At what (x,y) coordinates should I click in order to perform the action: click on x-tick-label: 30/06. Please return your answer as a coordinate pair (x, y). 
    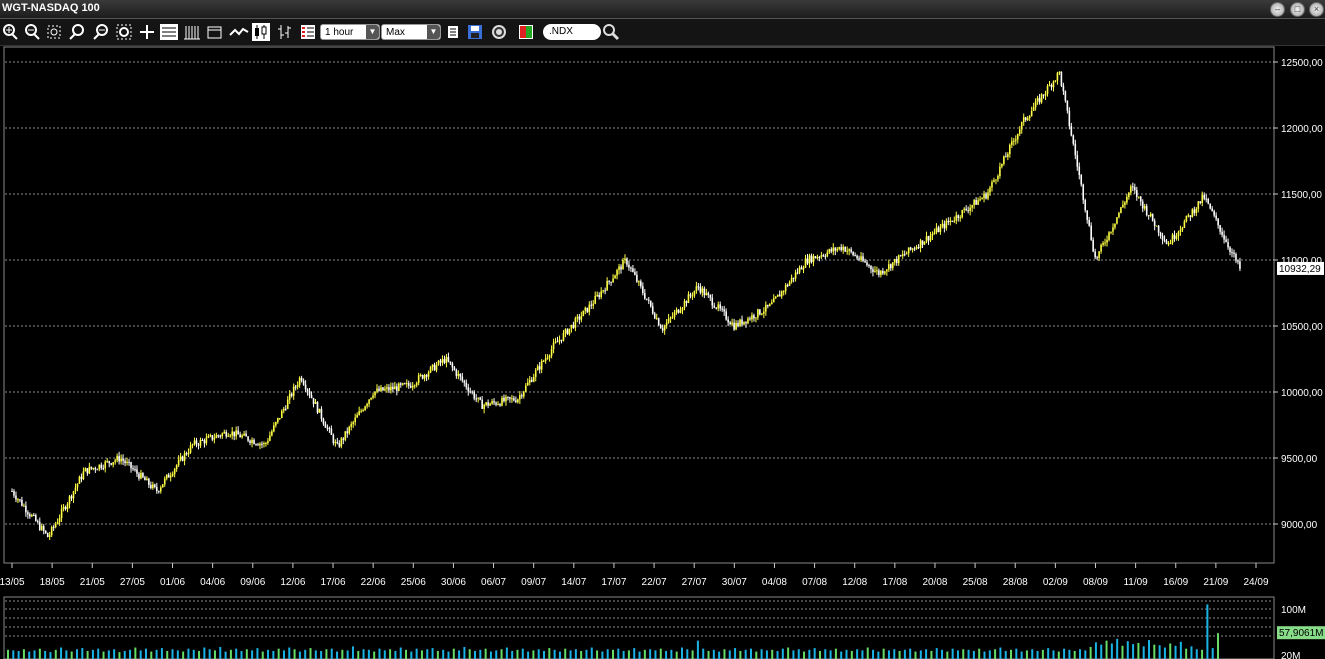
    Looking at the image, I should click on (453, 582).